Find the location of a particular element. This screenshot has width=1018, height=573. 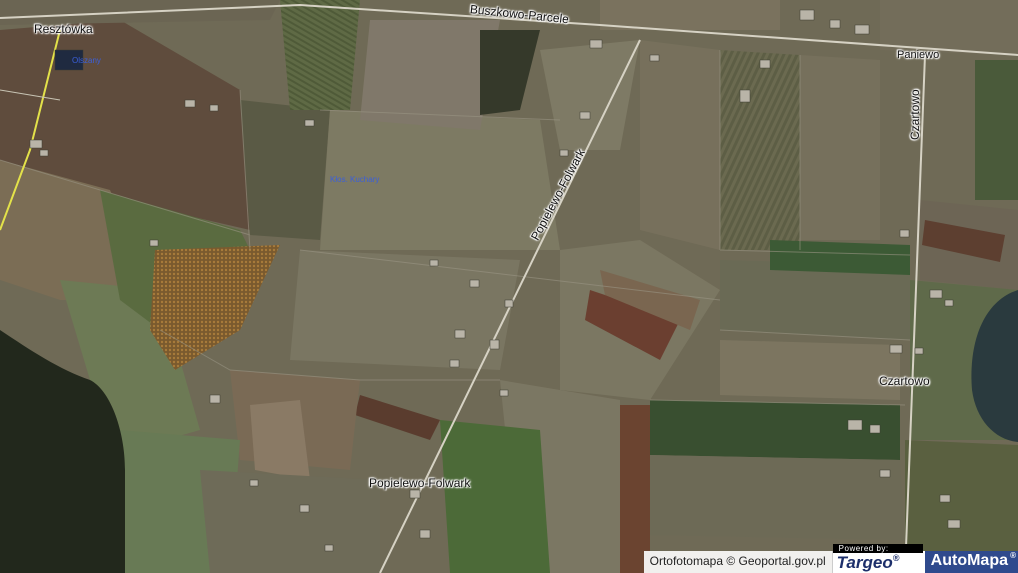

powered-by-label: Powered by: is located at coordinates (877, 548).